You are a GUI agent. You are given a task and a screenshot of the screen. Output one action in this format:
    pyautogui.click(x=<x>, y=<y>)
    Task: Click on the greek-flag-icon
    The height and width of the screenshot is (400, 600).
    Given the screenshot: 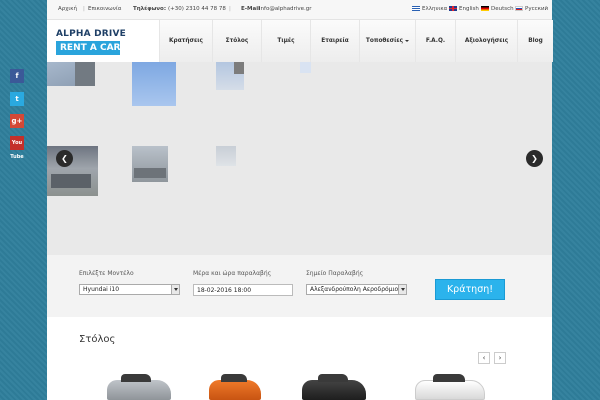 What is the action you would take?
    pyautogui.click(x=416, y=8)
    